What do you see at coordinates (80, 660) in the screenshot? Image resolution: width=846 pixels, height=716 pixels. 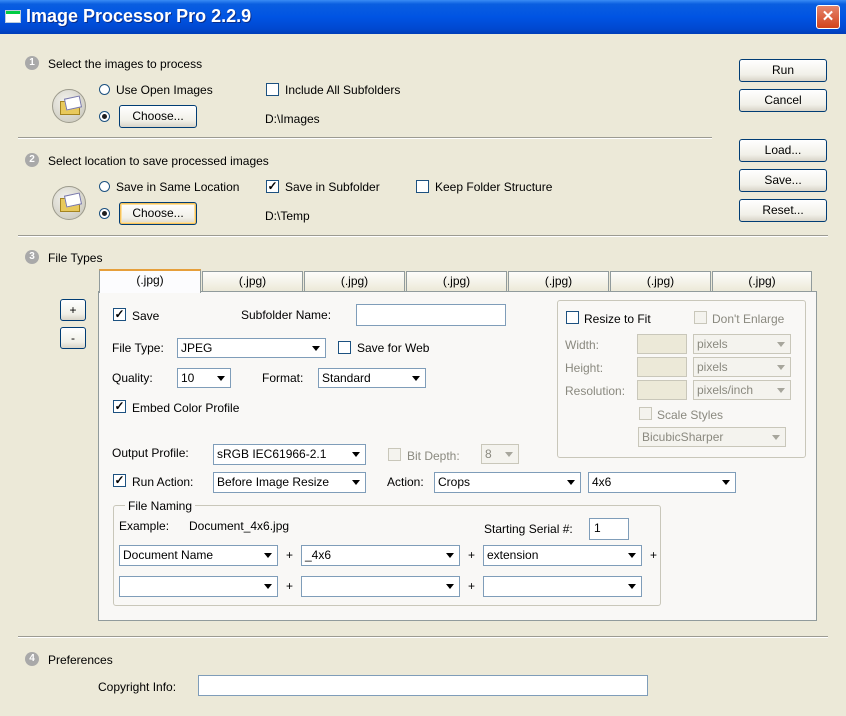 I see `section-4-title: Preferences` at bounding box center [80, 660].